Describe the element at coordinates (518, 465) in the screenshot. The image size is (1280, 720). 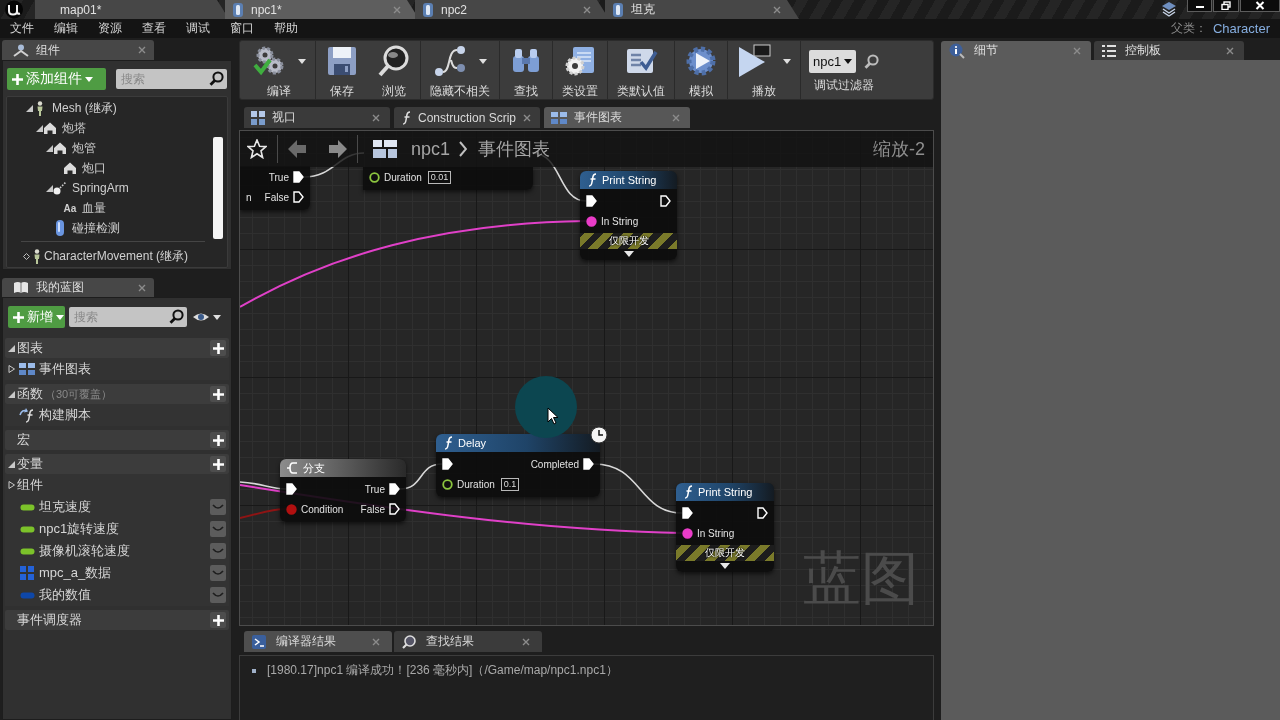
I see `delay-node: Delay Completed Duration 0.1` at that location.